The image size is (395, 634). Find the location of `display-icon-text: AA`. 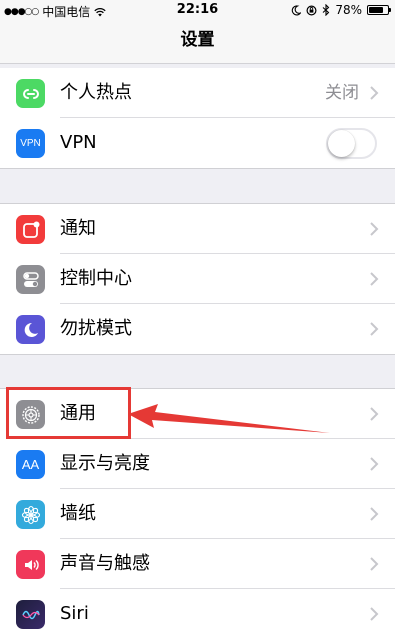

display-icon-text: AA is located at coordinates (30, 464).